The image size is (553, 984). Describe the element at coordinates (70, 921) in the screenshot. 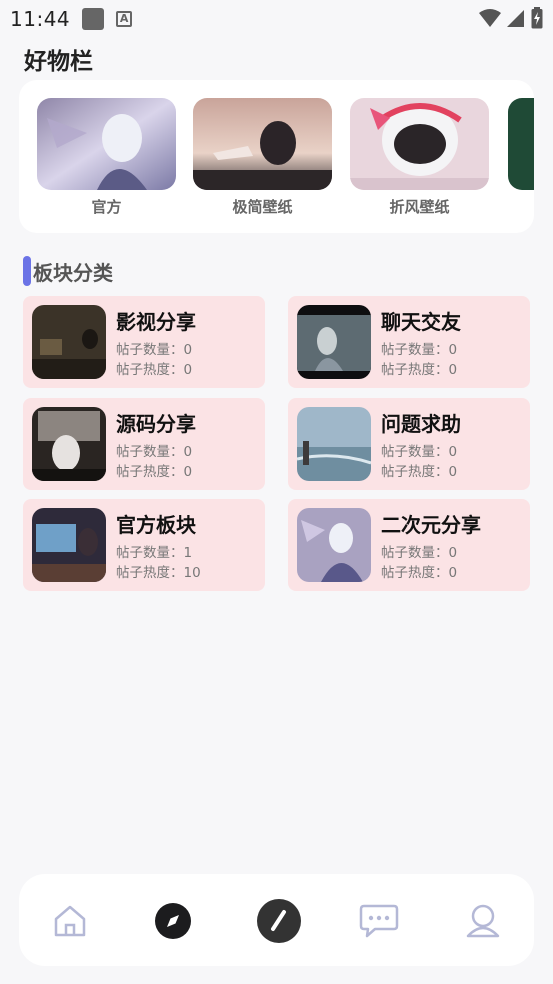

I see `home-icon` at that location.